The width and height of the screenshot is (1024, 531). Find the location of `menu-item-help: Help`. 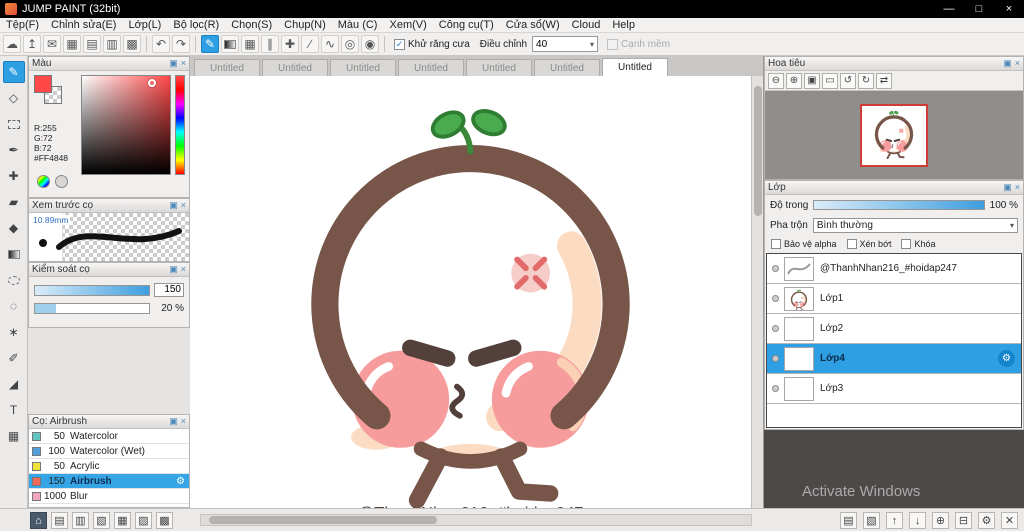

menu-item-help: Help is located at coordinates (623, 25).